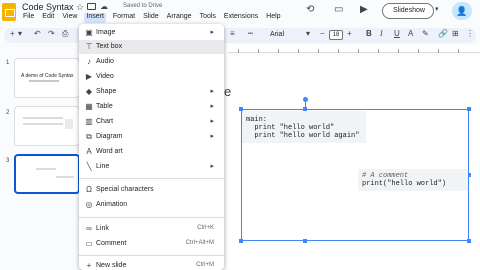 This screenshot has height=270, width=480. I want to click on menu-item-animation: ◎ Animation, so click(151, 205).